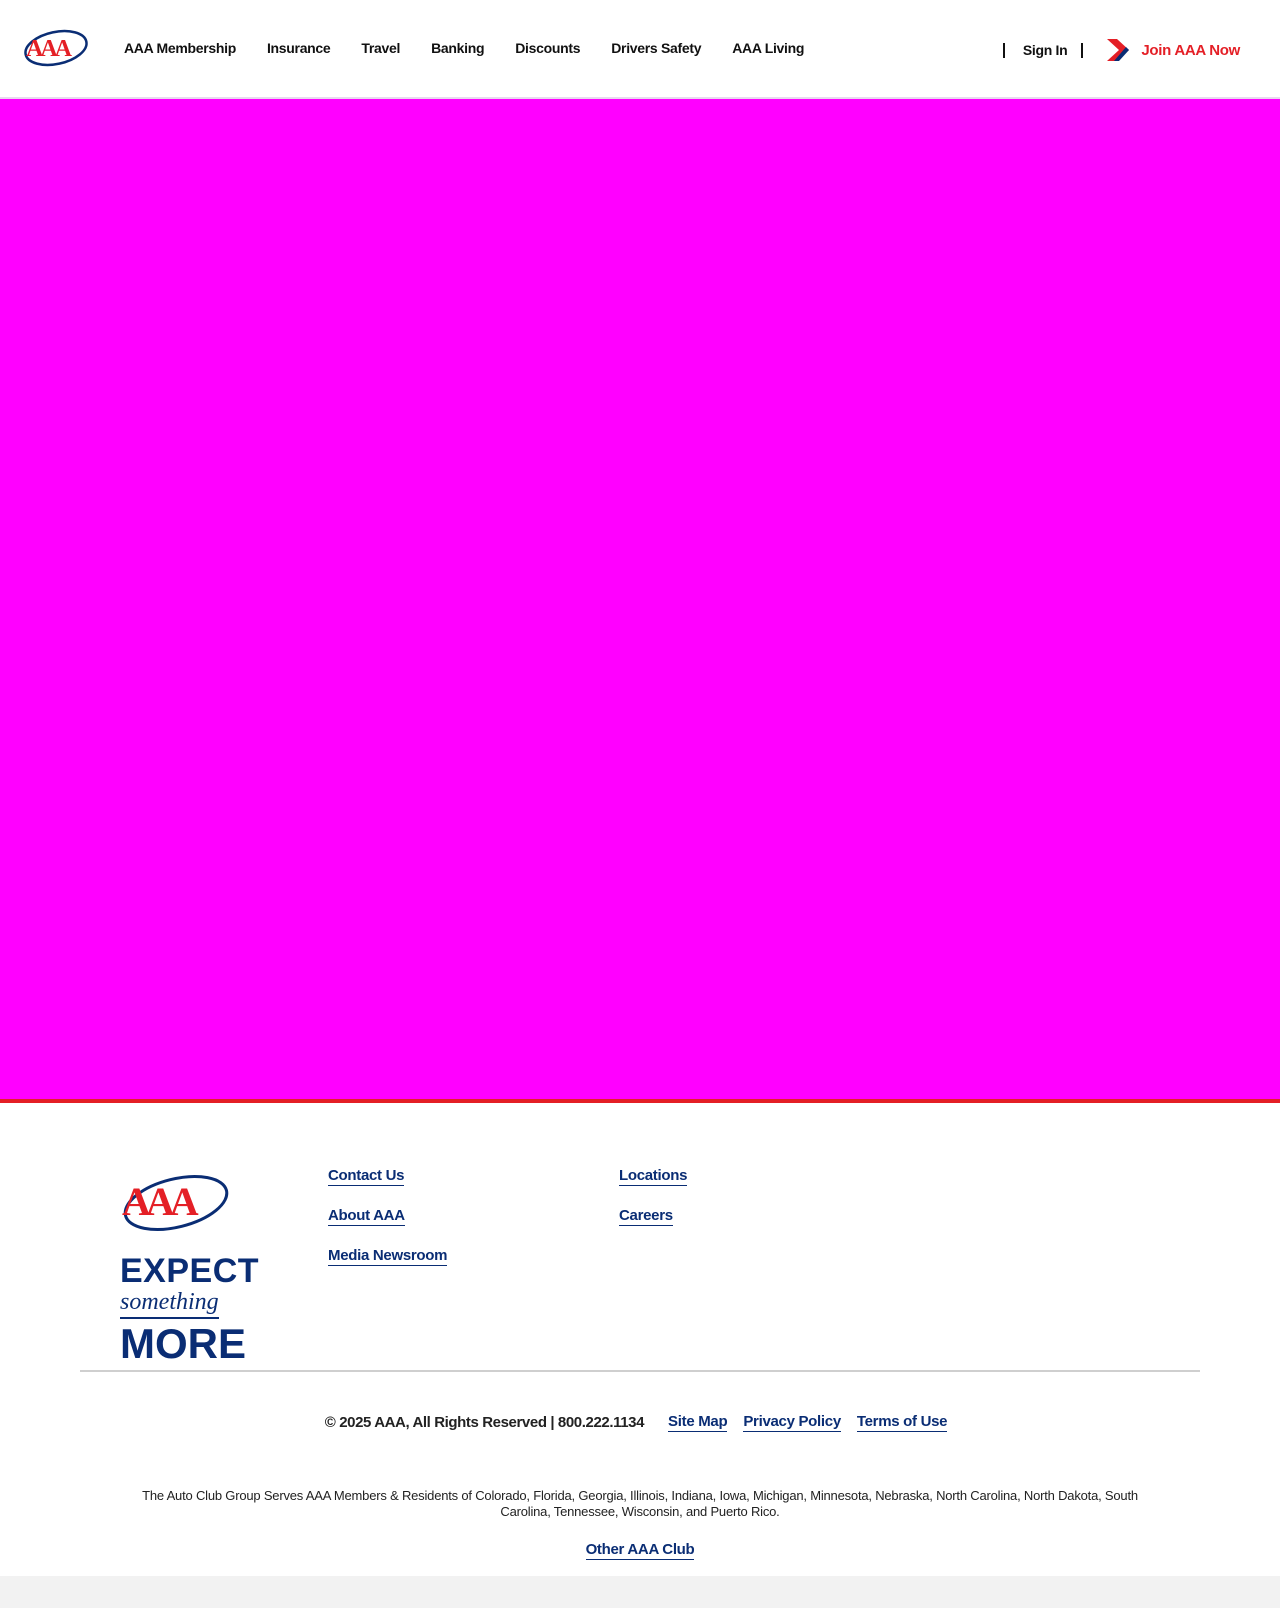  What do you see at coordinates (169, 1304) in the screenshot?
I see `tagline-something: something` at bounding box center [169, 1304].